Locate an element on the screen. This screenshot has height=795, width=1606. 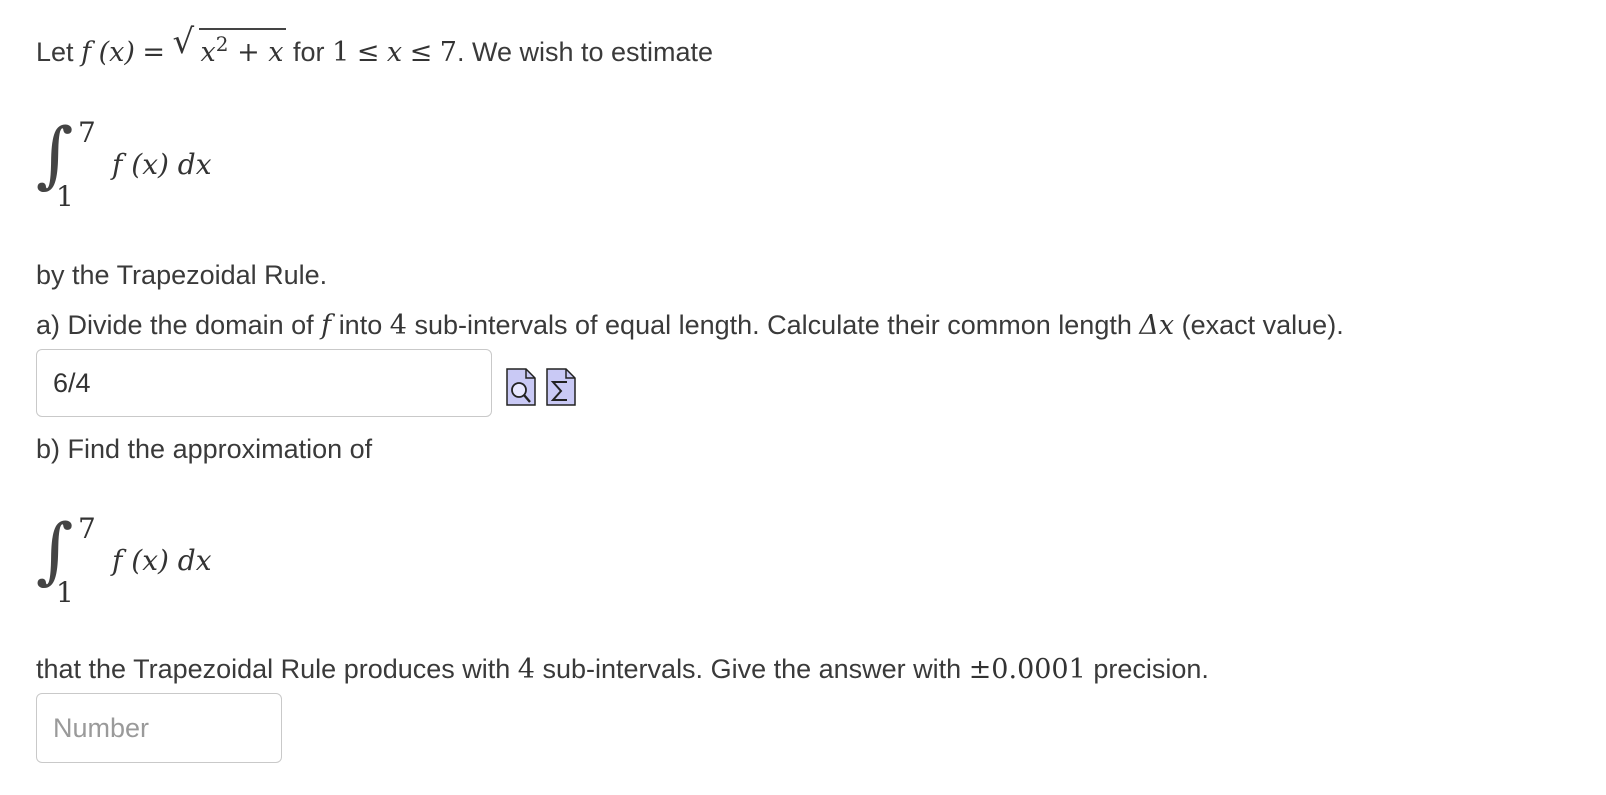
intro-sqrt-rest: + x is located at coordinates (256, 52).